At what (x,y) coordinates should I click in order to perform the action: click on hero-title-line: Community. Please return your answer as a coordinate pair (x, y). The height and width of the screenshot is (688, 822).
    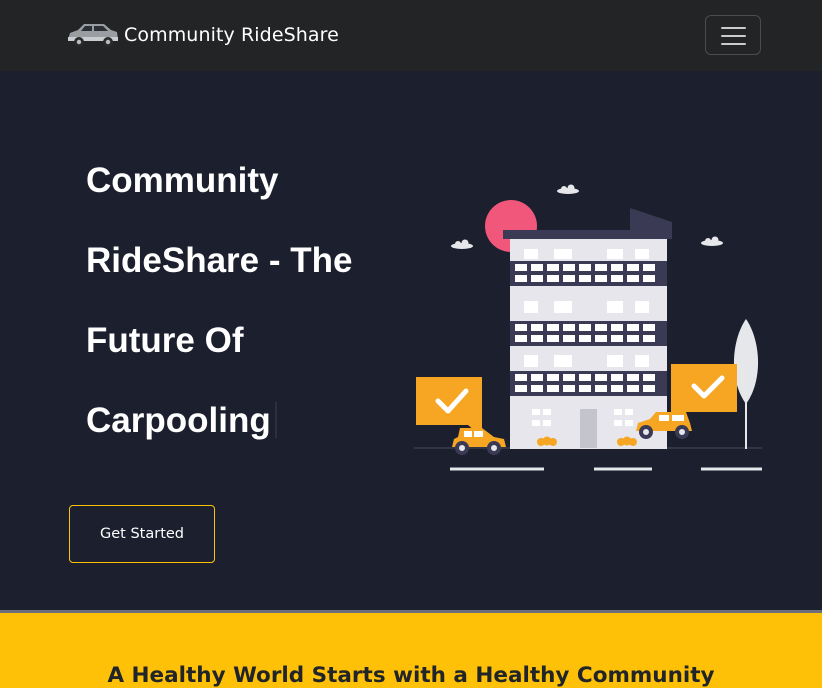
    Looking at the image, I should click on (182, 180).